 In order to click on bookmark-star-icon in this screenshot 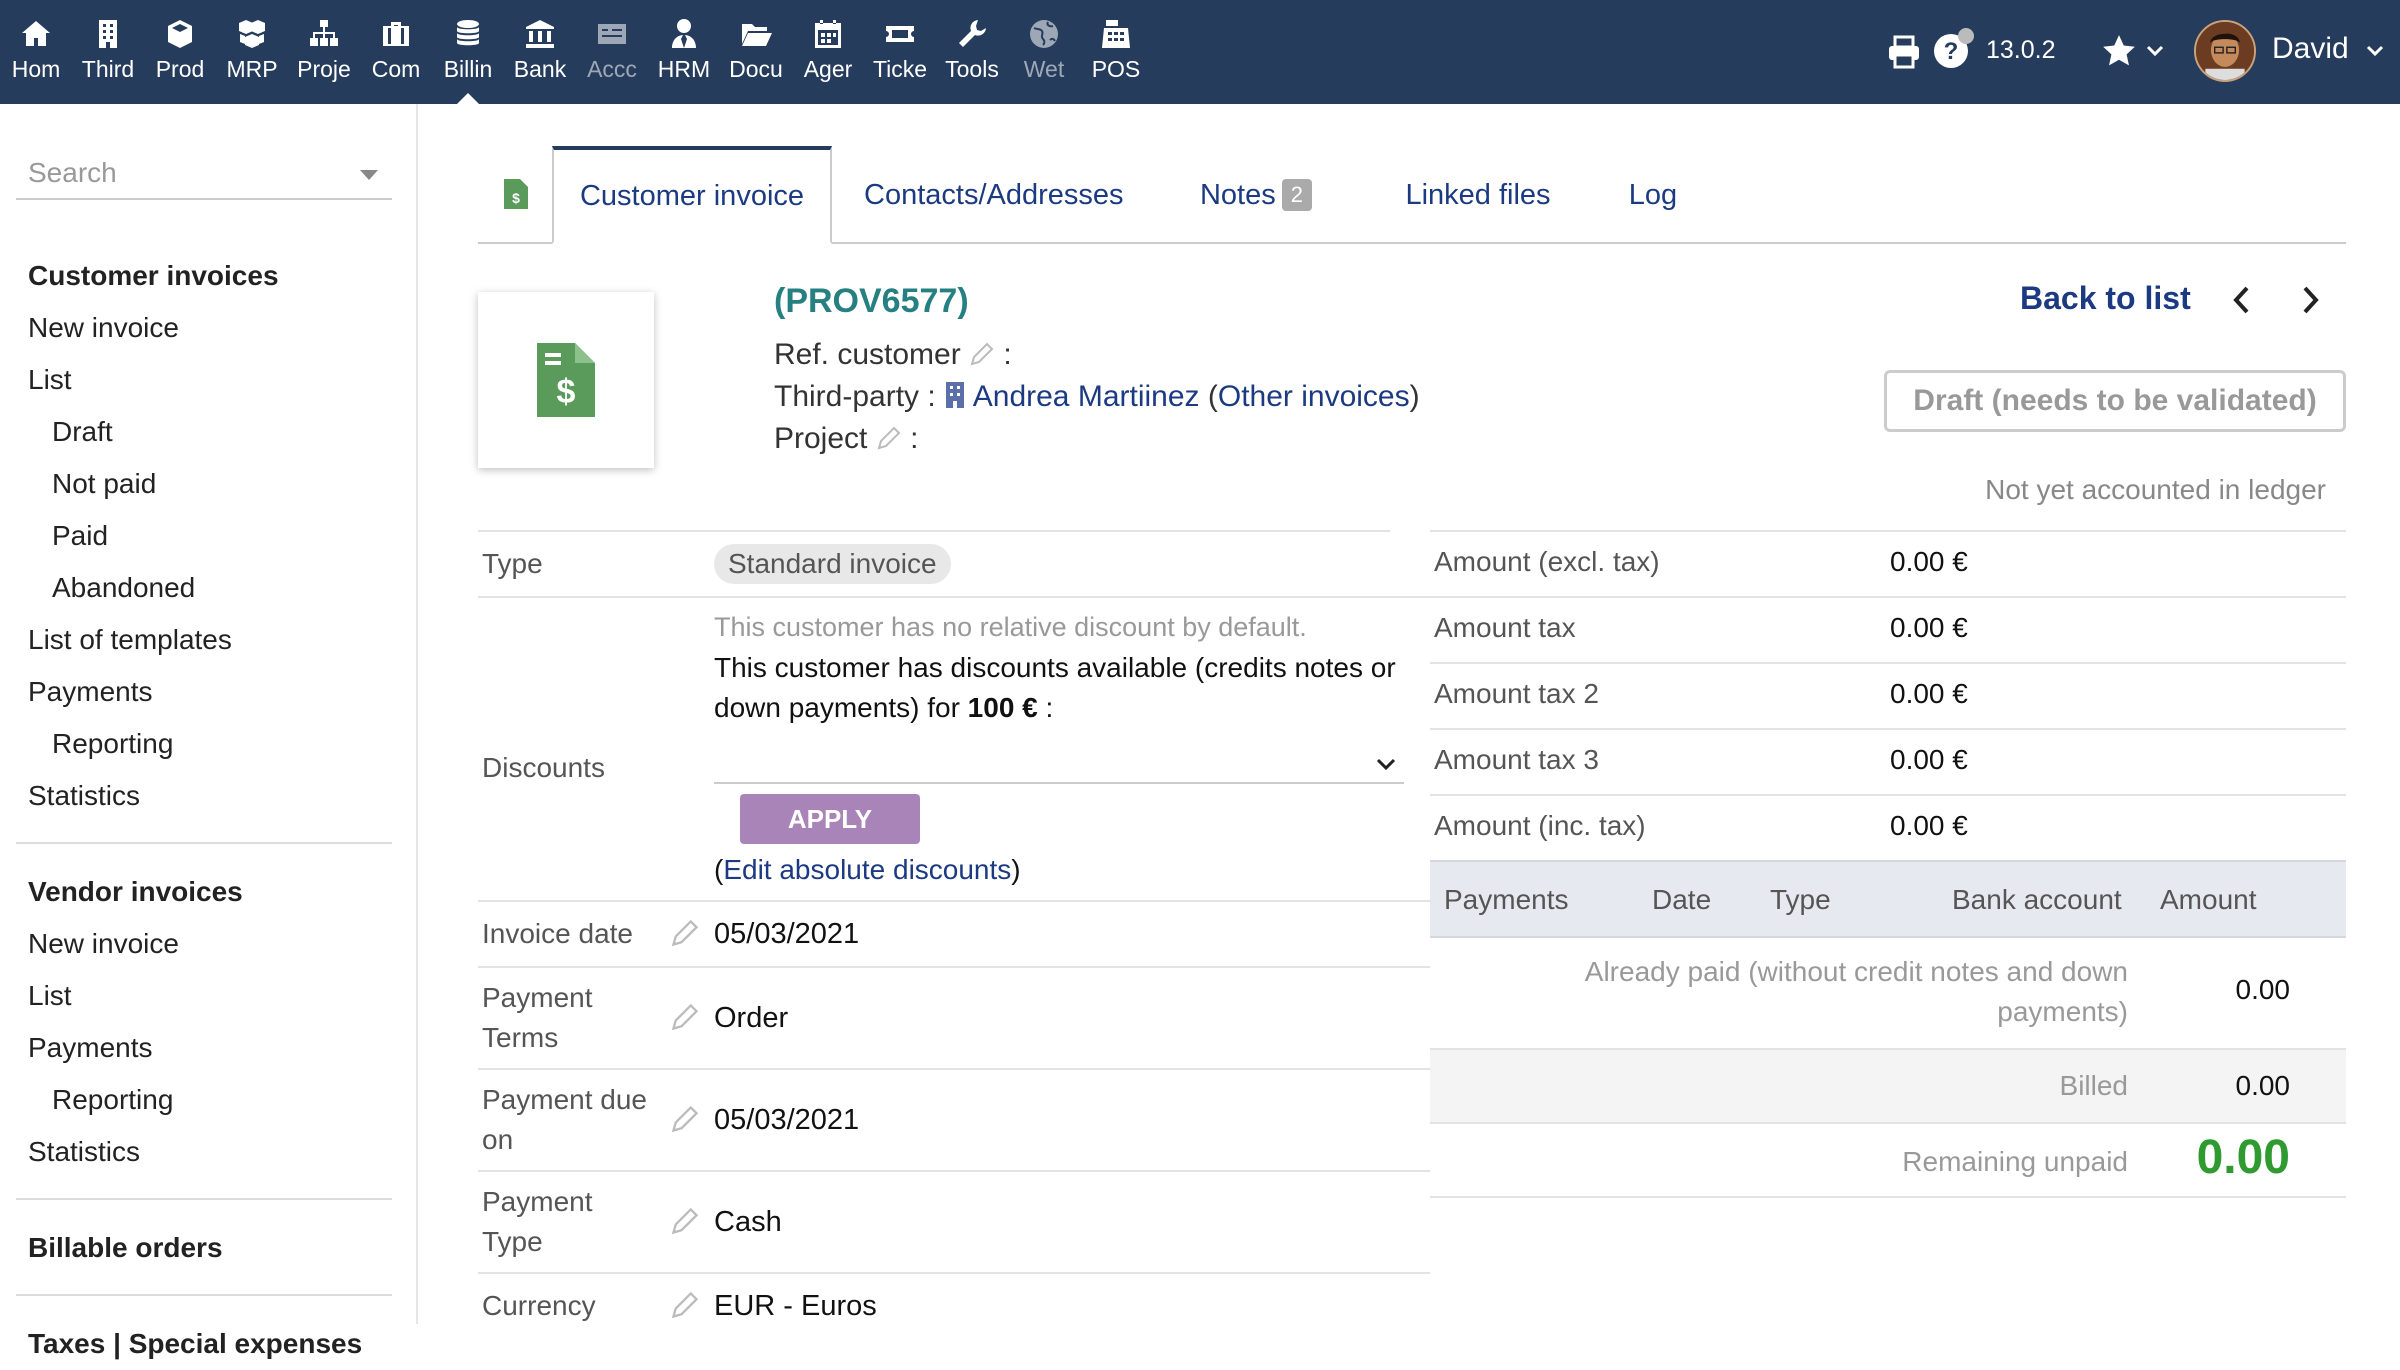, I will do `click(2119, 51)`.